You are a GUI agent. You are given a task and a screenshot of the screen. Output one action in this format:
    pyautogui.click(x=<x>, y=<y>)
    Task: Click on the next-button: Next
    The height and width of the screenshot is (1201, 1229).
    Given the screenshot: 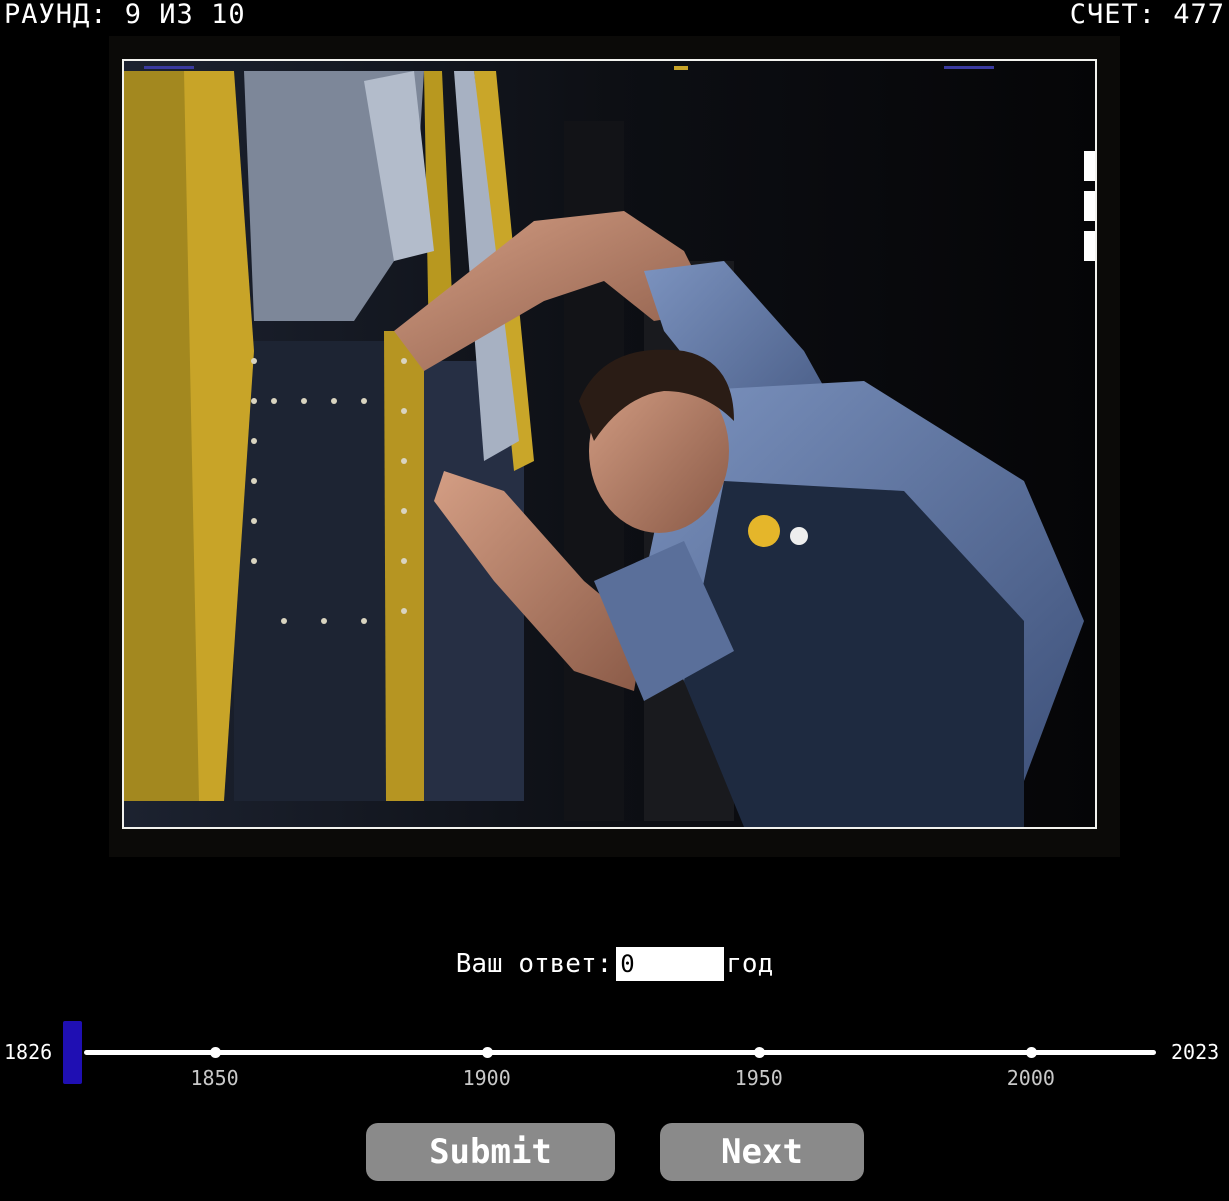 What is the action you would take?
    pyautogui.click(x=762, y=1152)
    